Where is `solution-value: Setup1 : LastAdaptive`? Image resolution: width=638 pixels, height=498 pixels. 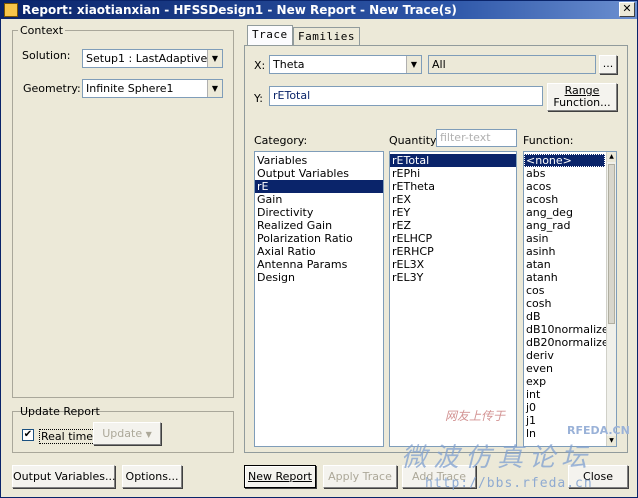
solution-value: Setup1 : LastAdaptive is located at coordinates (147, 58).